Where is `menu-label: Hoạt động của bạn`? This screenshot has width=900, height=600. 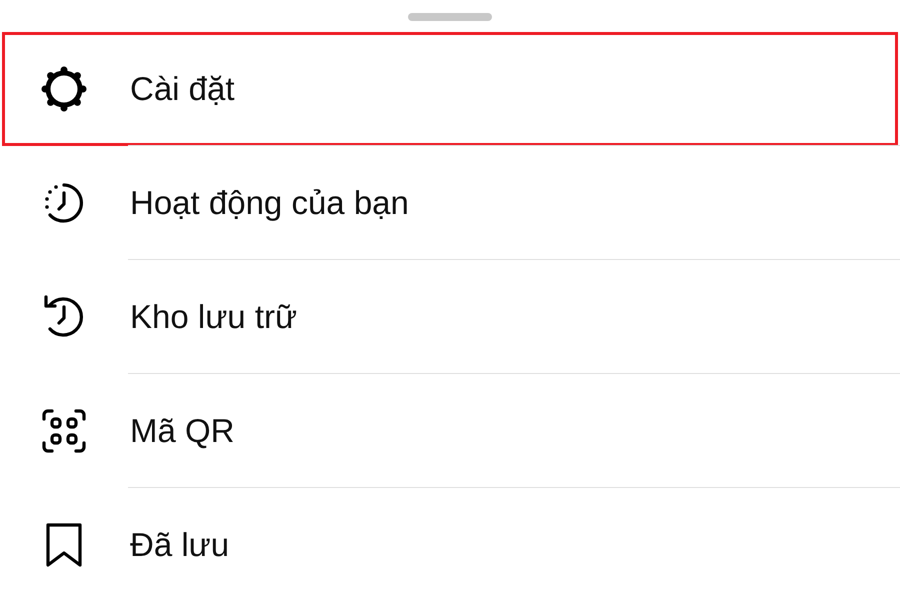
menu-label: Hoạt động của bạn is located at coordinates (269, 203).